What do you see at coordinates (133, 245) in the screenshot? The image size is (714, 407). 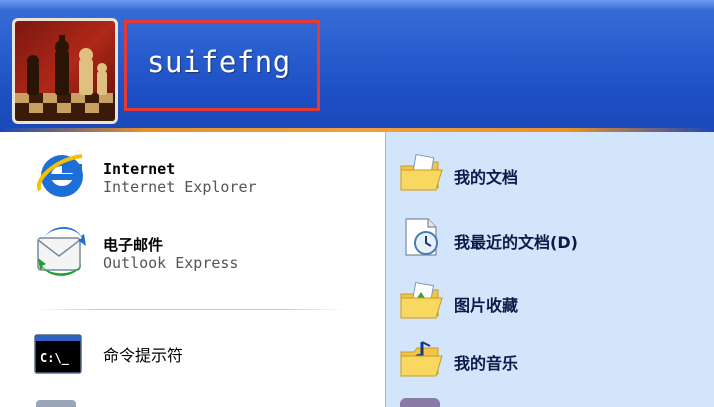 I see `email-title: 电子邮件` at bounding box center [133, 245].